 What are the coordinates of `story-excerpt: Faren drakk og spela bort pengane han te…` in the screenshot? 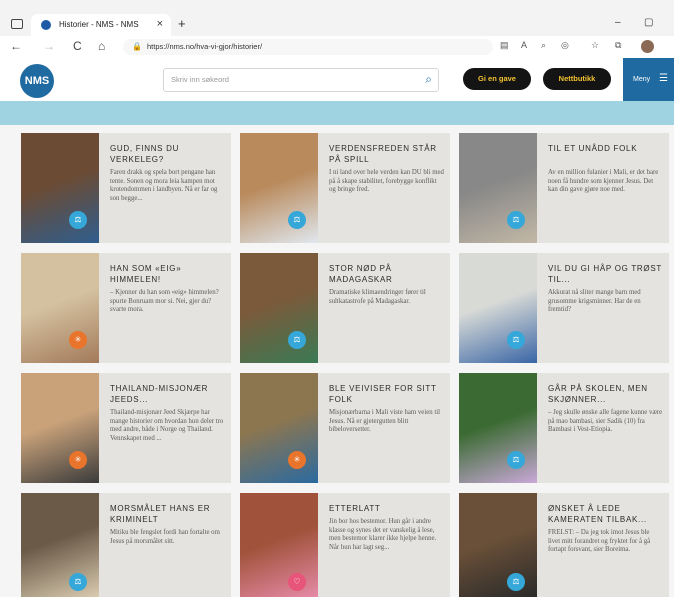 It's located at (164, 185).